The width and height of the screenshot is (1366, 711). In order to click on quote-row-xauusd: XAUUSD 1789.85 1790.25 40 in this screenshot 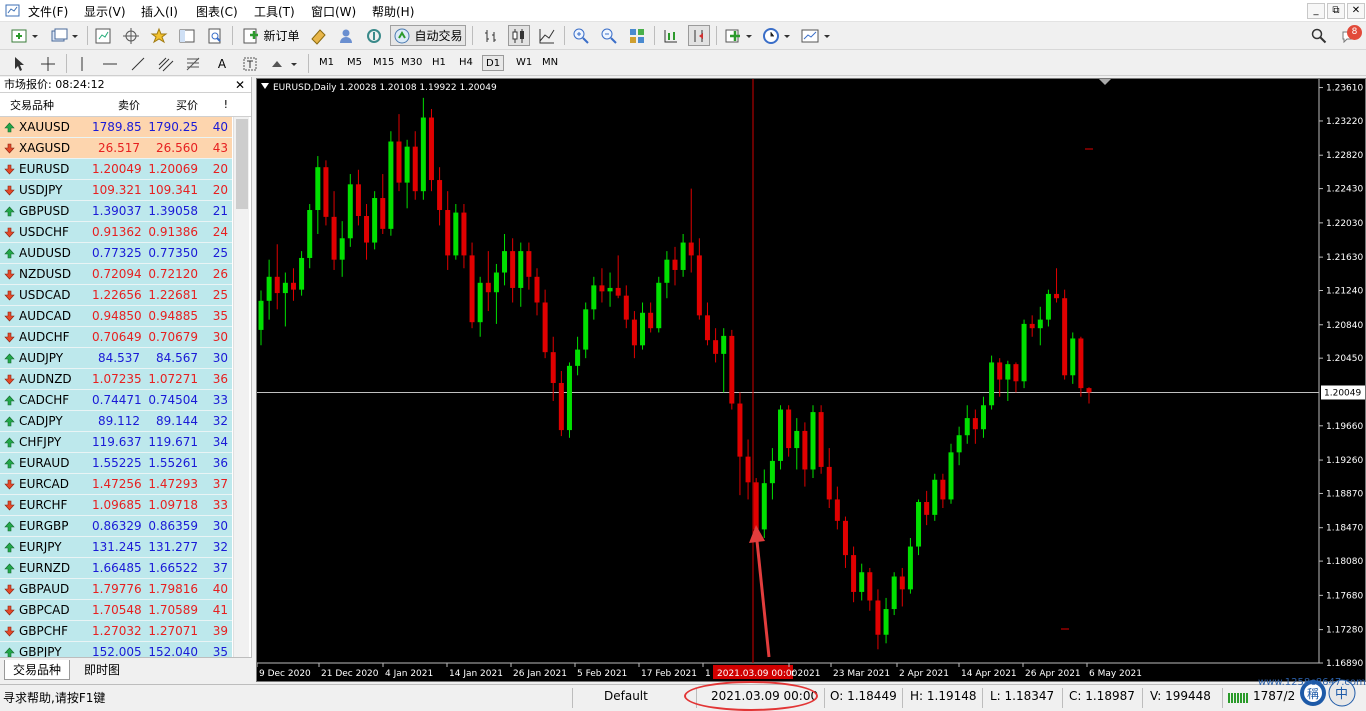, I will do `click(116, 127)`.